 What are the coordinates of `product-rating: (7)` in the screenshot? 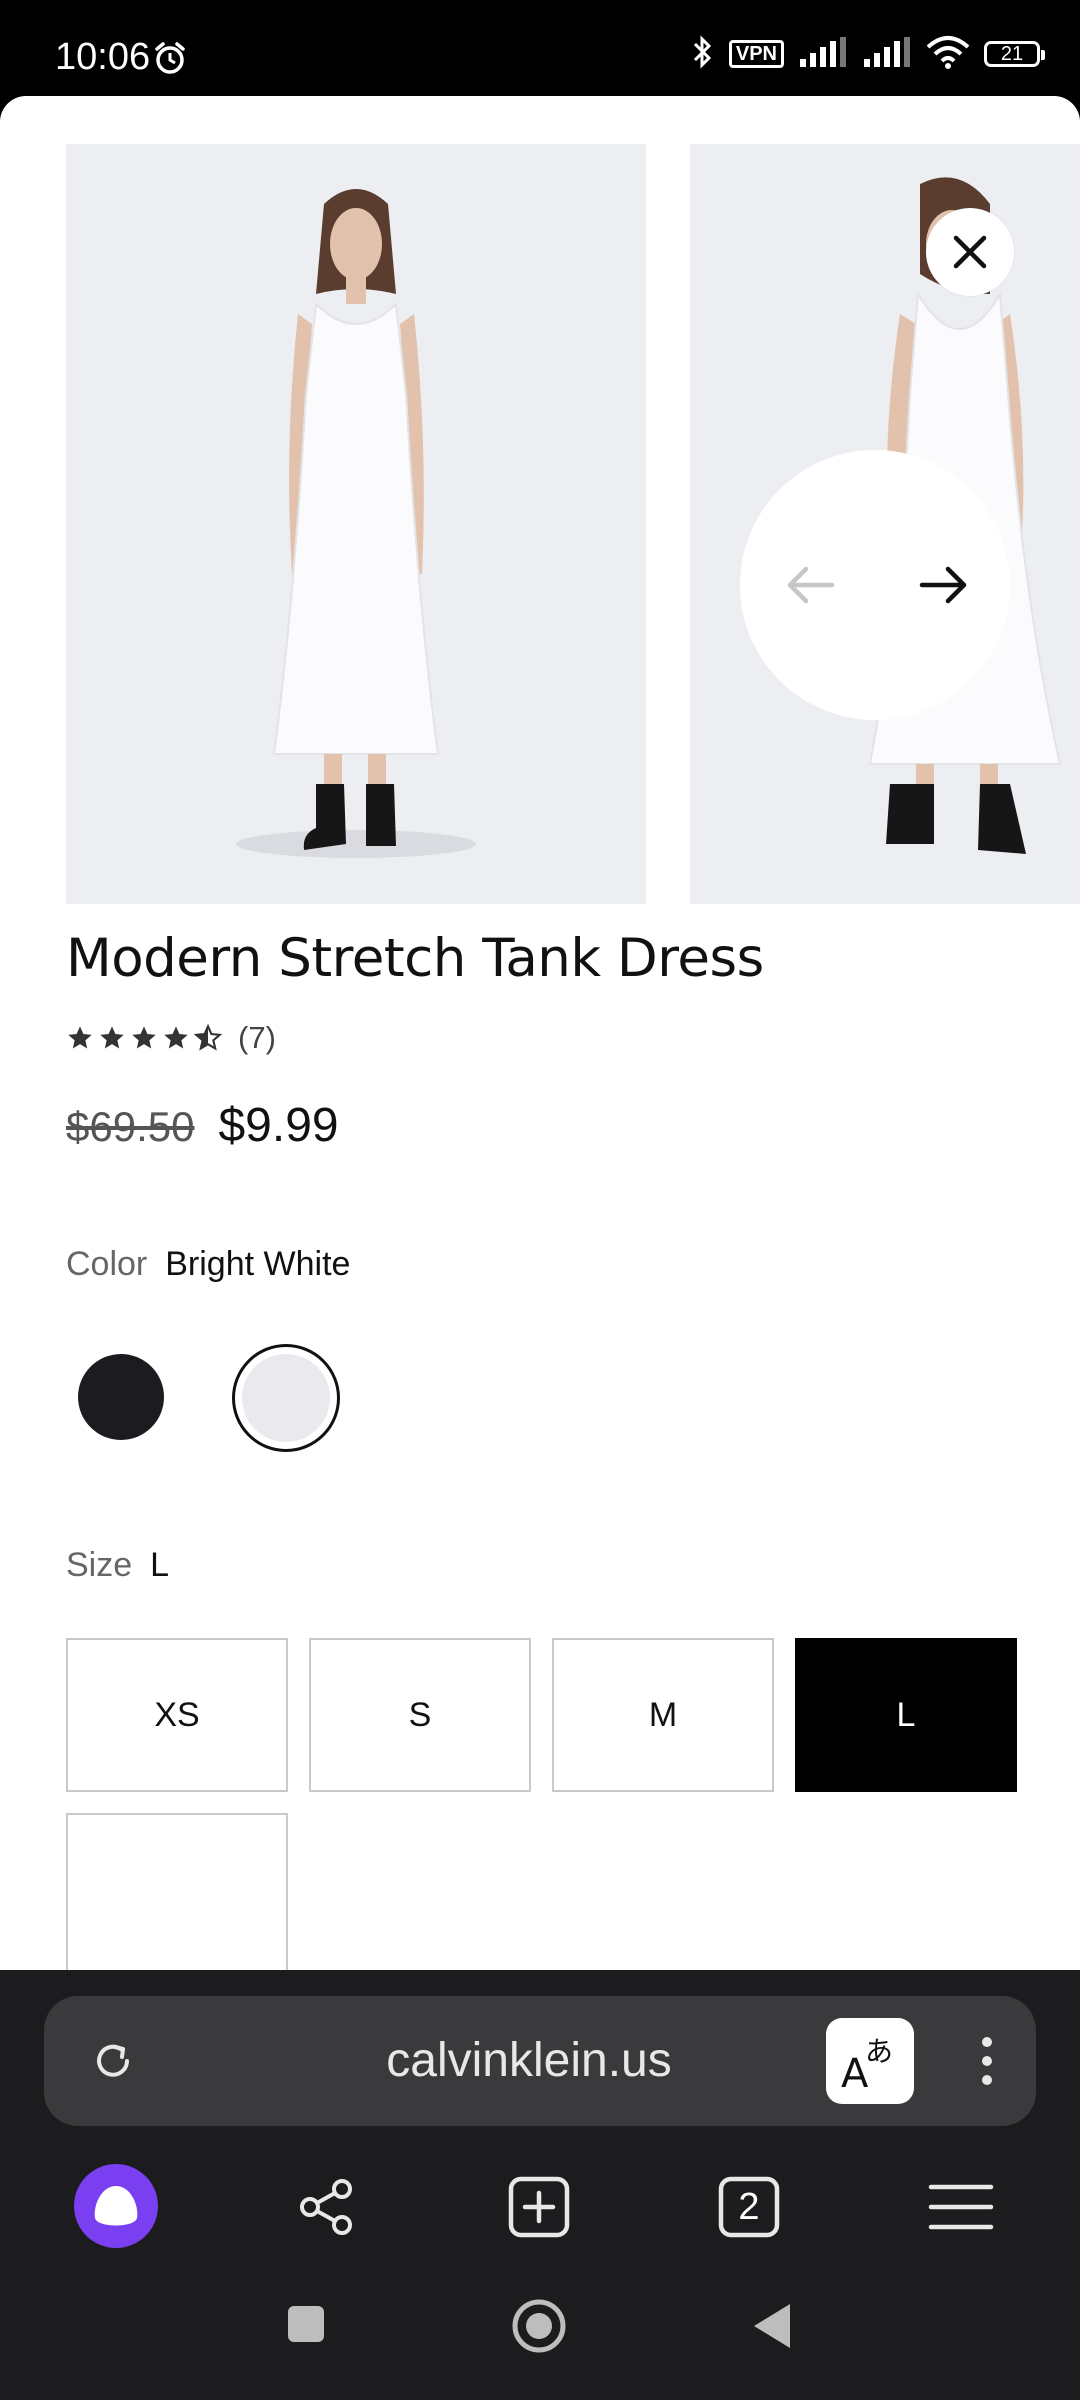 It's located at (171, 1038).